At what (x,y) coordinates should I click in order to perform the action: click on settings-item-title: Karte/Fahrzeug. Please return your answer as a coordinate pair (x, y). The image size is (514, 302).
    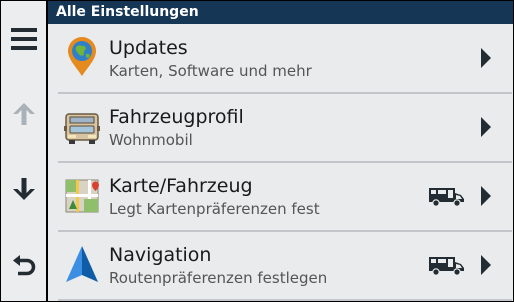
    Looking at the image, I should click on (181, 186).